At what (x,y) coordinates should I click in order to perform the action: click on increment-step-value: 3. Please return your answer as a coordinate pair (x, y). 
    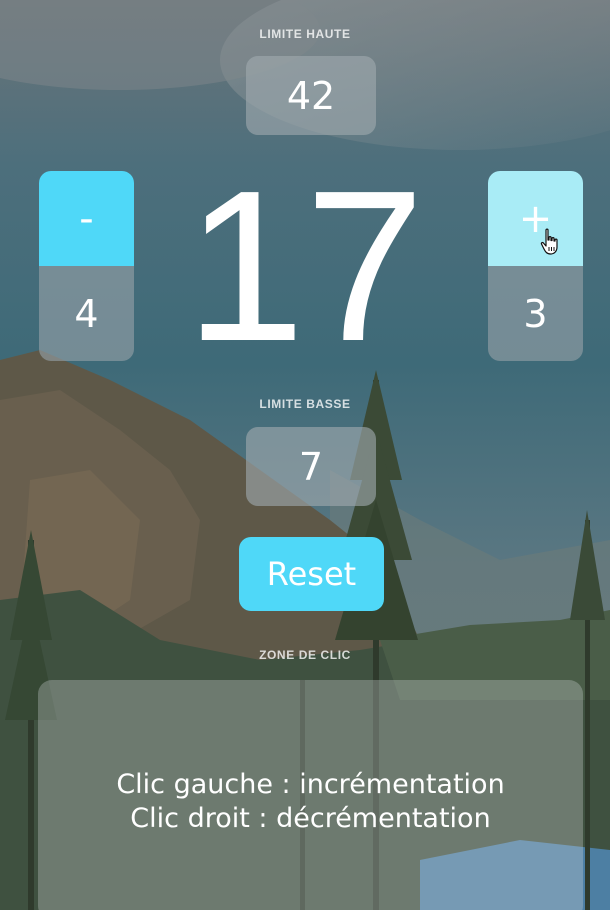
    Looking at the image, I should click on (535, 313).